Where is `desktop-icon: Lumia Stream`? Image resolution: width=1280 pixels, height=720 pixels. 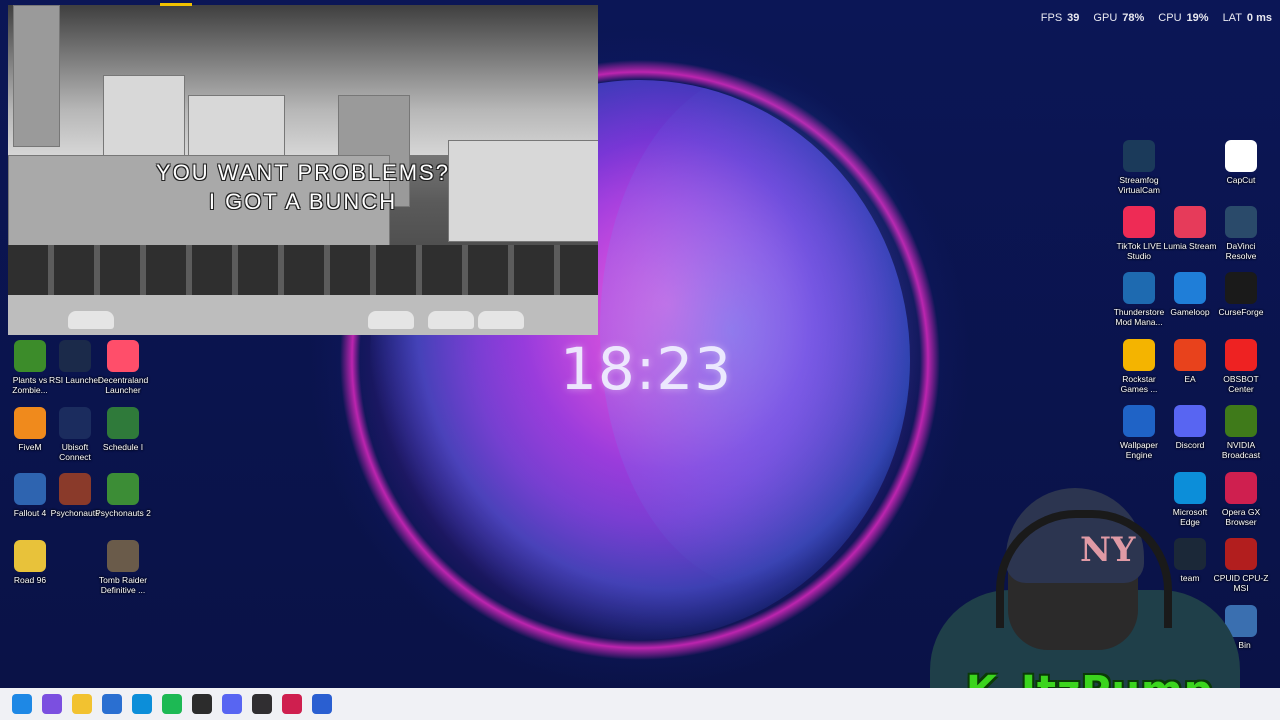 desktop-icon: Lumia Stream is located at coordinates (1190, 228).